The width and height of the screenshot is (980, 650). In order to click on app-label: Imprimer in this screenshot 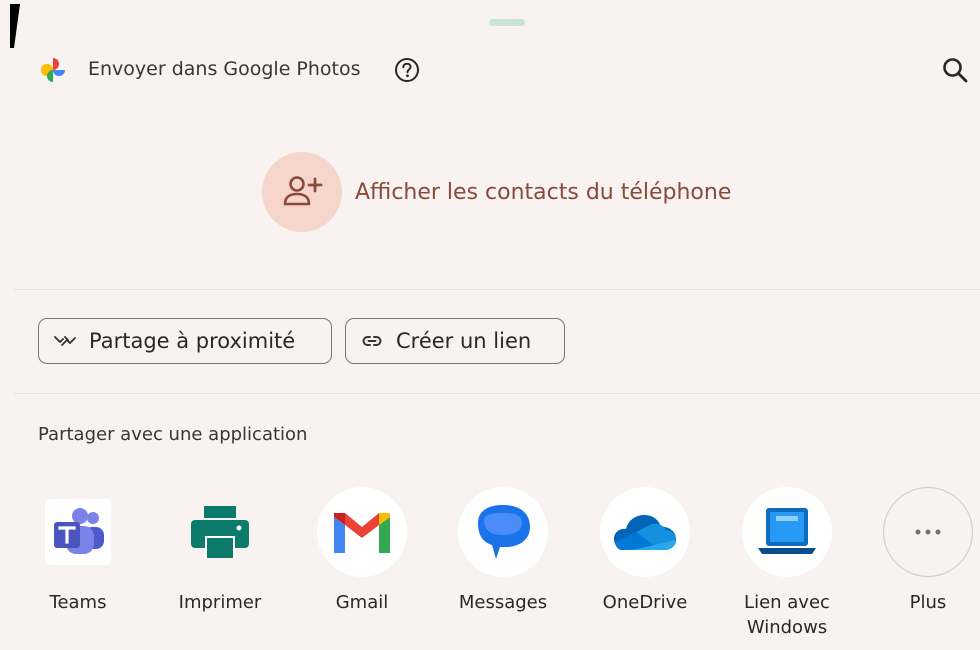, I will do `click(220, 602)`.